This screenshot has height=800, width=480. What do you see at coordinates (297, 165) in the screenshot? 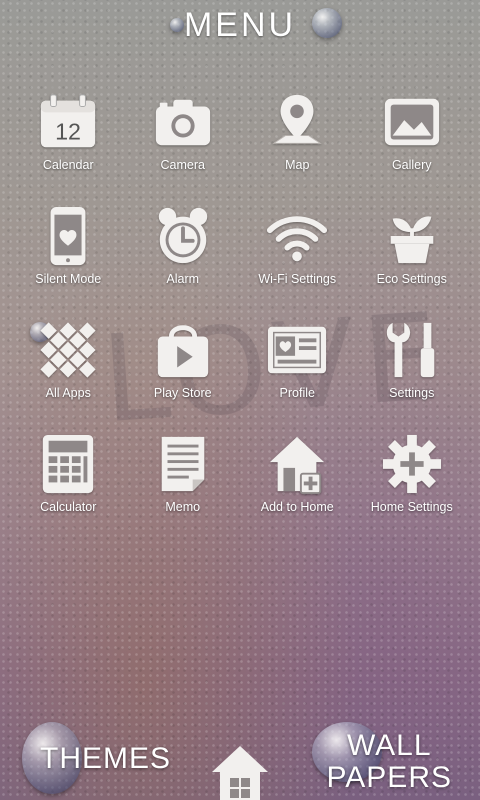
I see `app-label: Map` at bounding box center [297, 165].